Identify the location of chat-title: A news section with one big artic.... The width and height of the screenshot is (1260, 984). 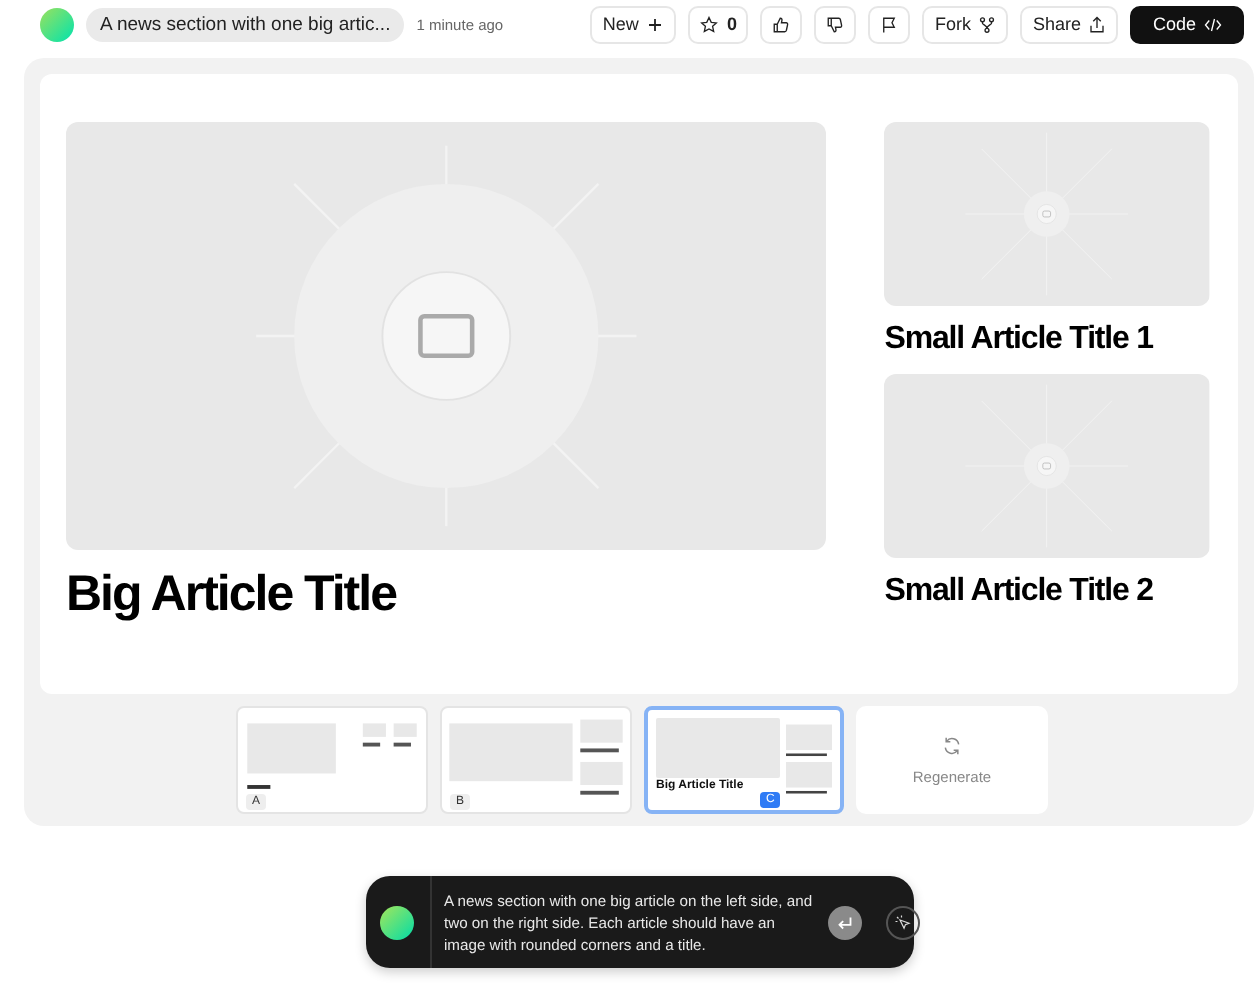
(245, 24).